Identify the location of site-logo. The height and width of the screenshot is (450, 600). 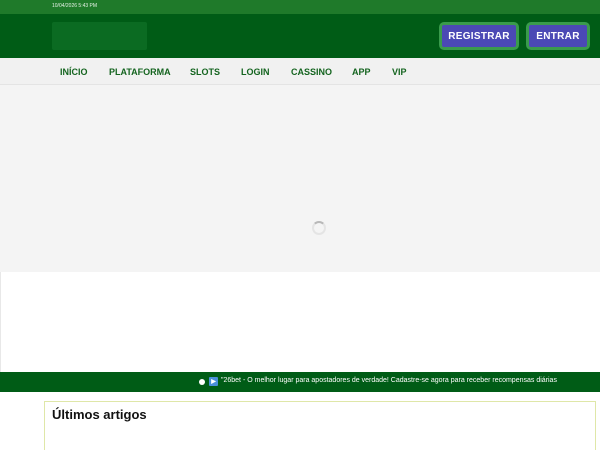
(99, 36).